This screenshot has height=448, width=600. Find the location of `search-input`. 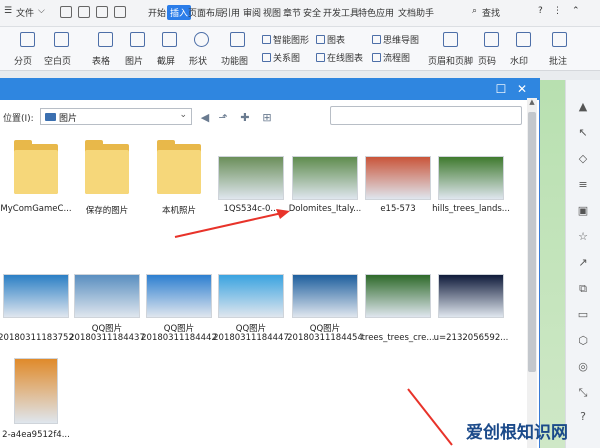

search-input is located at coordinates (426, 115).